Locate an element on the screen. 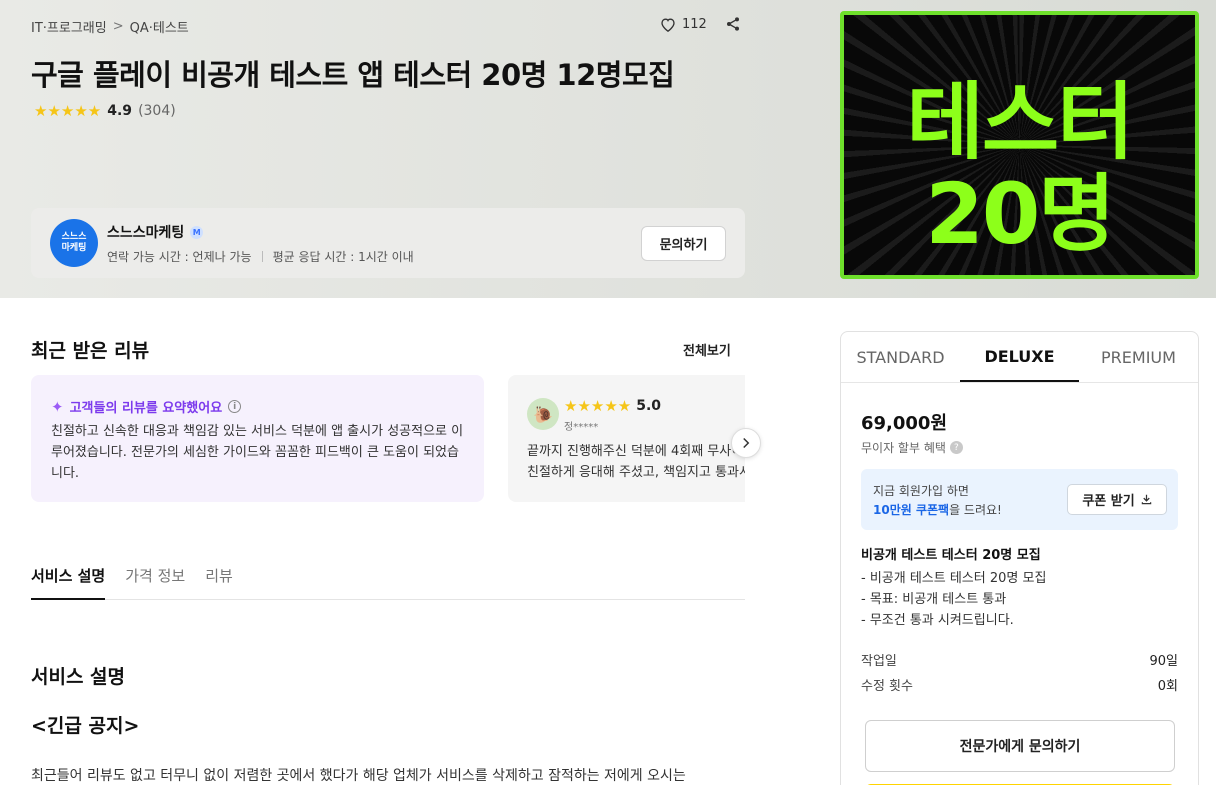 The image size is (1216, 785). service-description-title: 서비스 설명 is located at coordinates (78, 677).